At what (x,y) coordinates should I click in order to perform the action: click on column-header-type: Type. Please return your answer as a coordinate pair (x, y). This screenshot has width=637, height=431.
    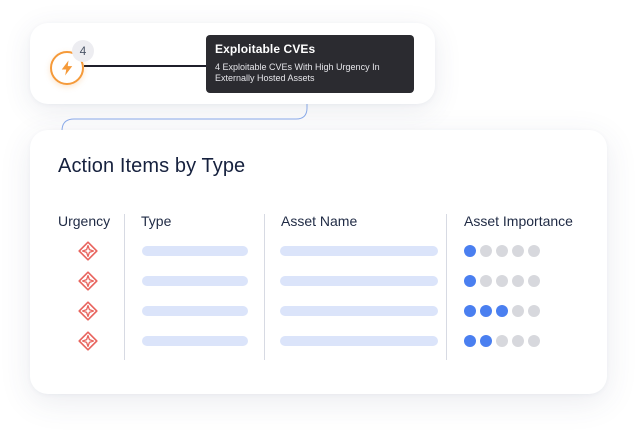
    Looking at the image, I should click on (156, 221).